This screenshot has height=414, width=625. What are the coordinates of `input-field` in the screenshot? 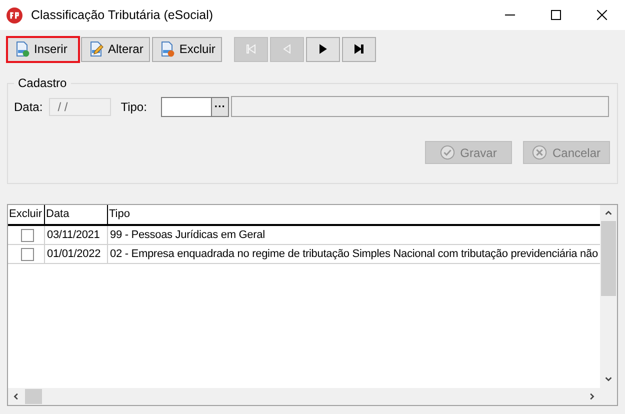 It's located at (185, 106).